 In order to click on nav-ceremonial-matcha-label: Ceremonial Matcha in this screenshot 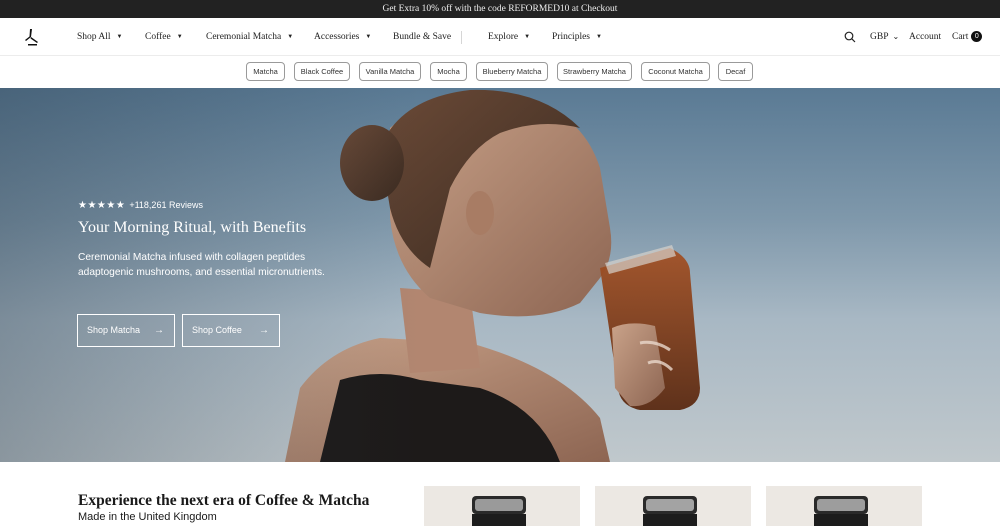, I will do `click(244, 37)`.